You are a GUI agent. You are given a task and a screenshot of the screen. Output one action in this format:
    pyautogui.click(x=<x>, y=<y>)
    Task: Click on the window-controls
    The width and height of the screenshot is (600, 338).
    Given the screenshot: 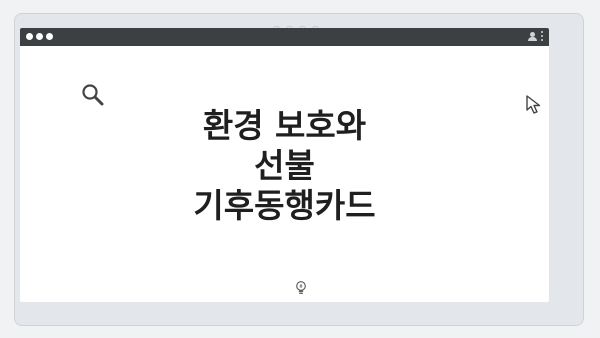 What is the action you would take?
    pyautogui.click(x=39, y=36)
    